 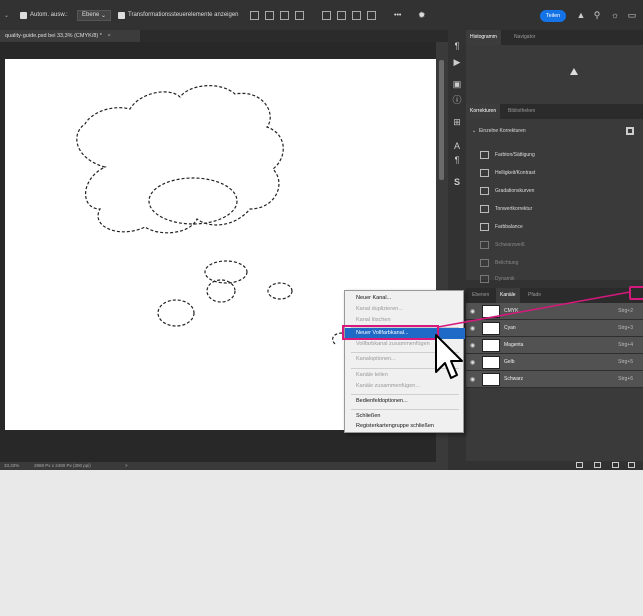 What do you see at coordinates (636, 293) in the screenshot?
I see `annotation-callout-box` at bounding box center [636, 293].